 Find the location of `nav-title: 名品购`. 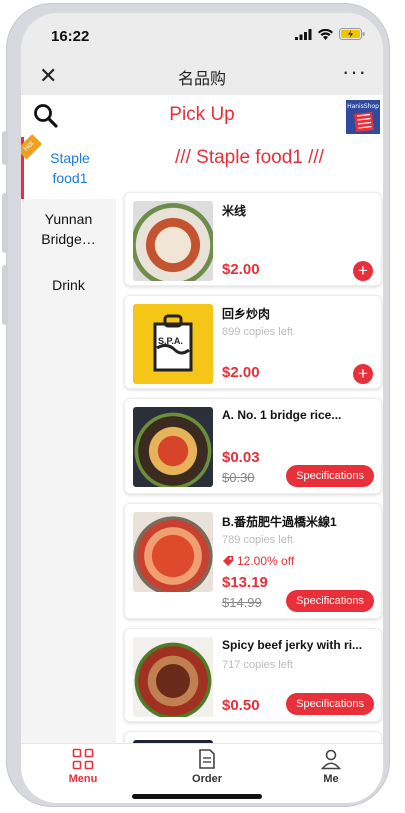

nav-title: 名品购 is located at coordinates (201, 79).